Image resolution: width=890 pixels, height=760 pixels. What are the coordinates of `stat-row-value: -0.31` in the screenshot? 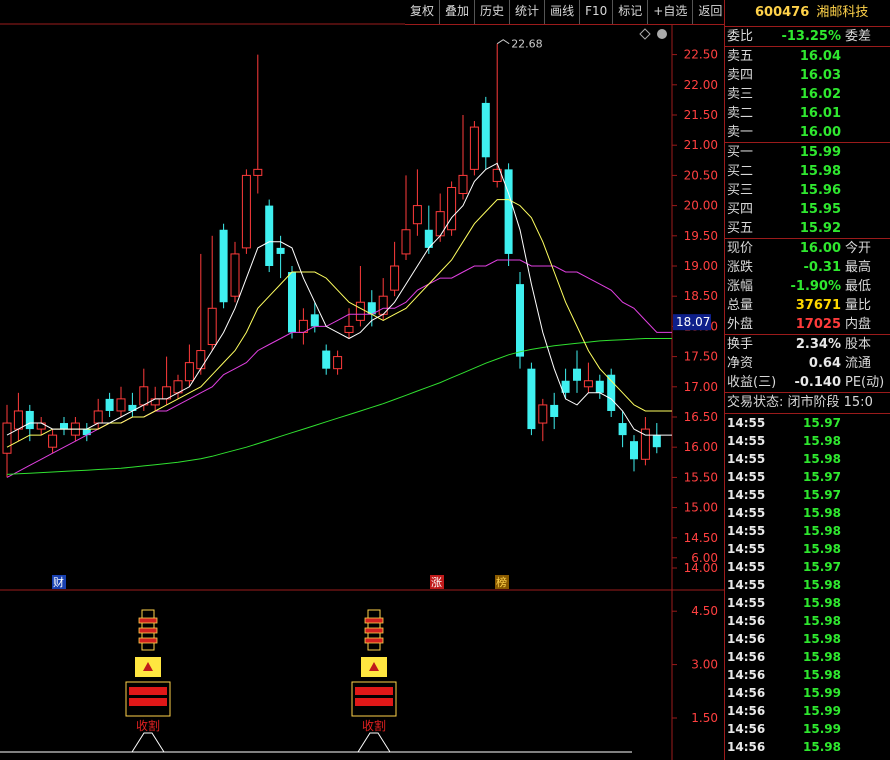 It's located at (822, 267).